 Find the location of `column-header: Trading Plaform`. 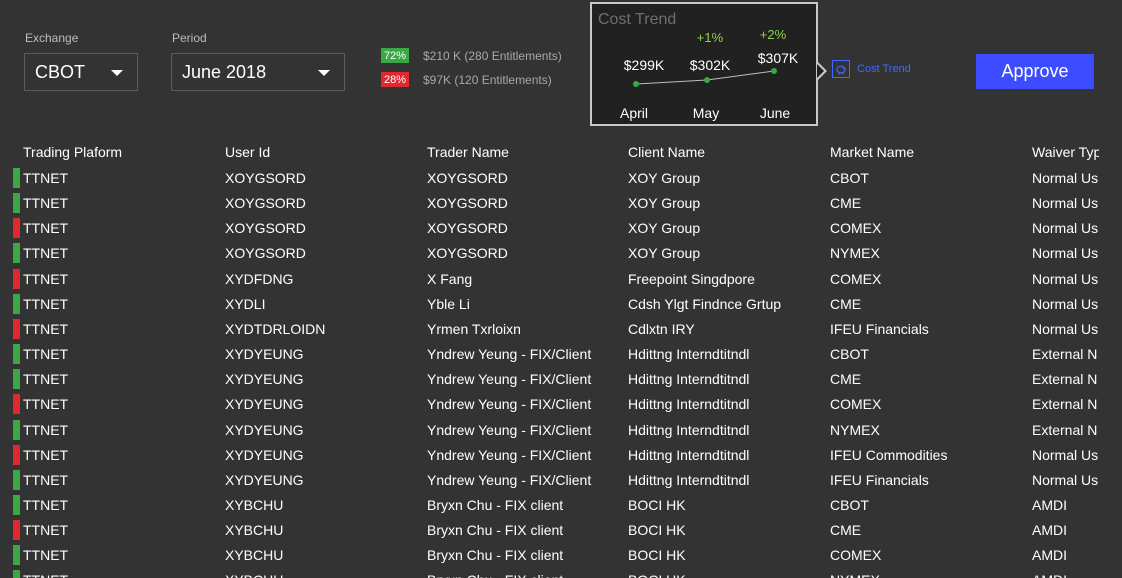

column-header: Trading Plaform is located at coordinates (72, 152).